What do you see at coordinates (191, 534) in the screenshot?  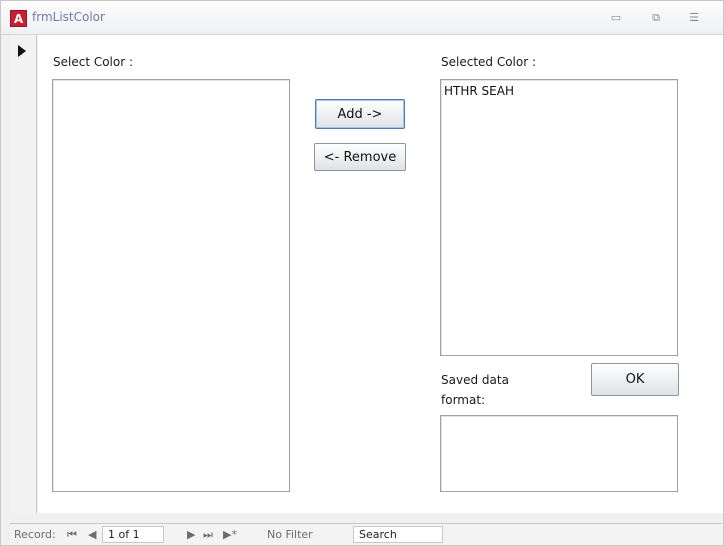 I see `next-record-icon: ▶` at bounding box center [191, 534].